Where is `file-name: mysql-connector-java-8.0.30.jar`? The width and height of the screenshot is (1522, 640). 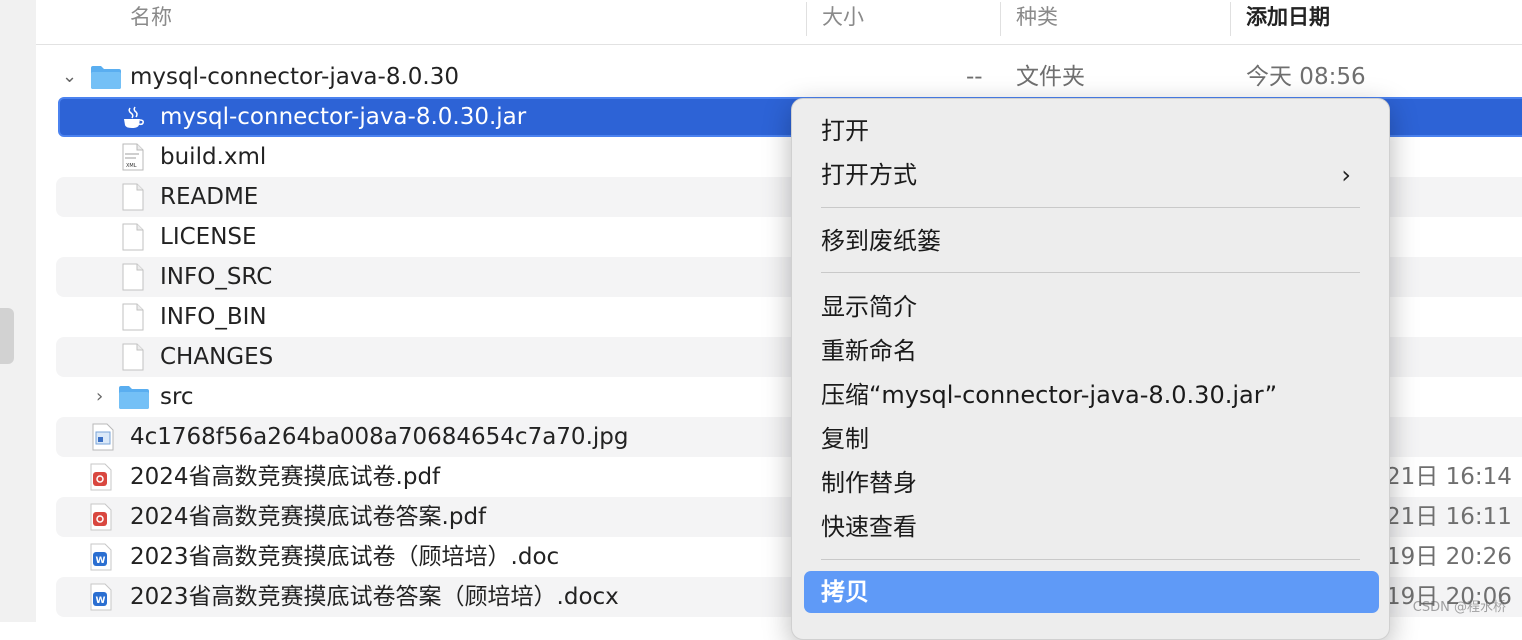 file-name: mysql-connector-java-8.0.30.jar is located at coordinates (343, 117).